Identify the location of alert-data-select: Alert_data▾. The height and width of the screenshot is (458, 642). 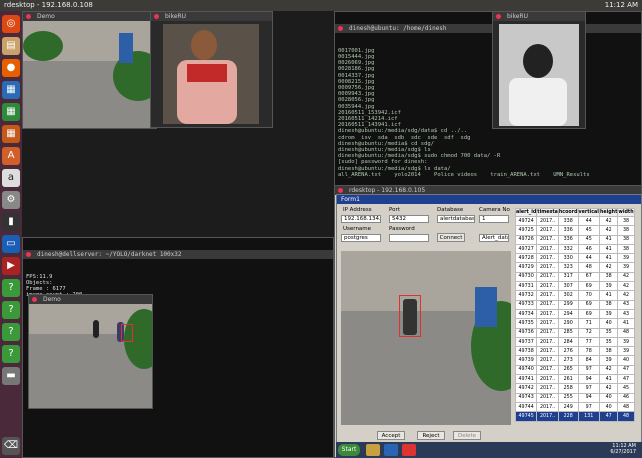
(494, 238).